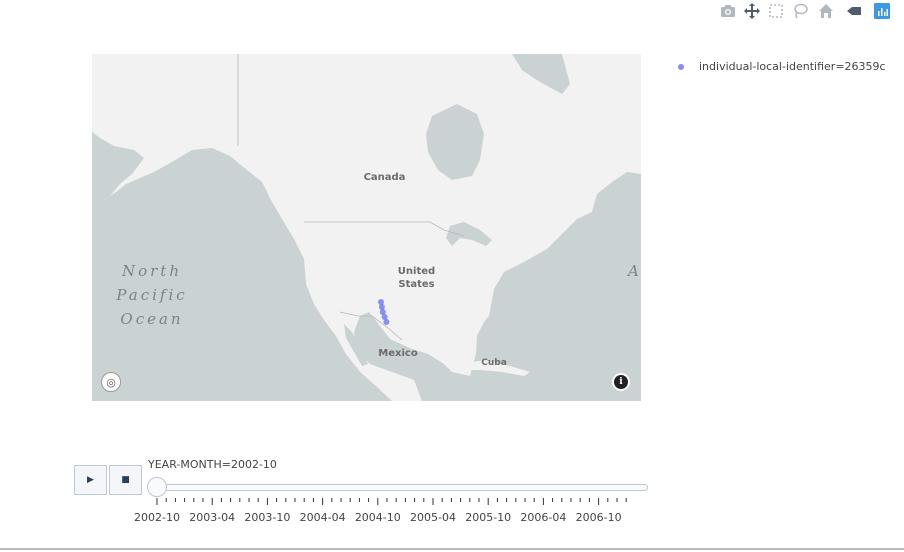  I want to click on slider-tick-label: 2004-04, so click(323, 517).